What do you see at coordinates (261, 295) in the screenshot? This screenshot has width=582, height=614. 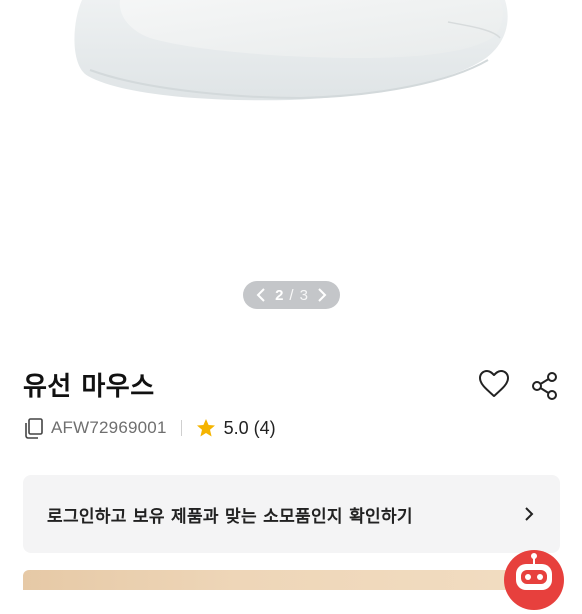 I see `chevron-left-icon` at bounding box center [261, 295].